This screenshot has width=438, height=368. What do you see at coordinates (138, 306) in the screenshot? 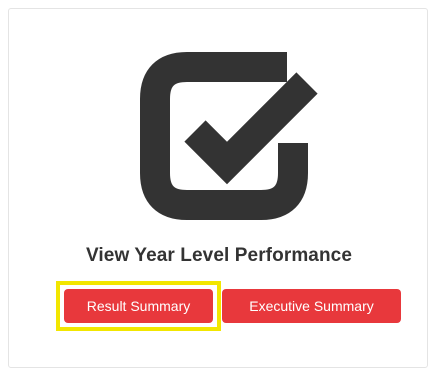
I see `result-summary-button: Result Summary` at bounding box center [138, 306].